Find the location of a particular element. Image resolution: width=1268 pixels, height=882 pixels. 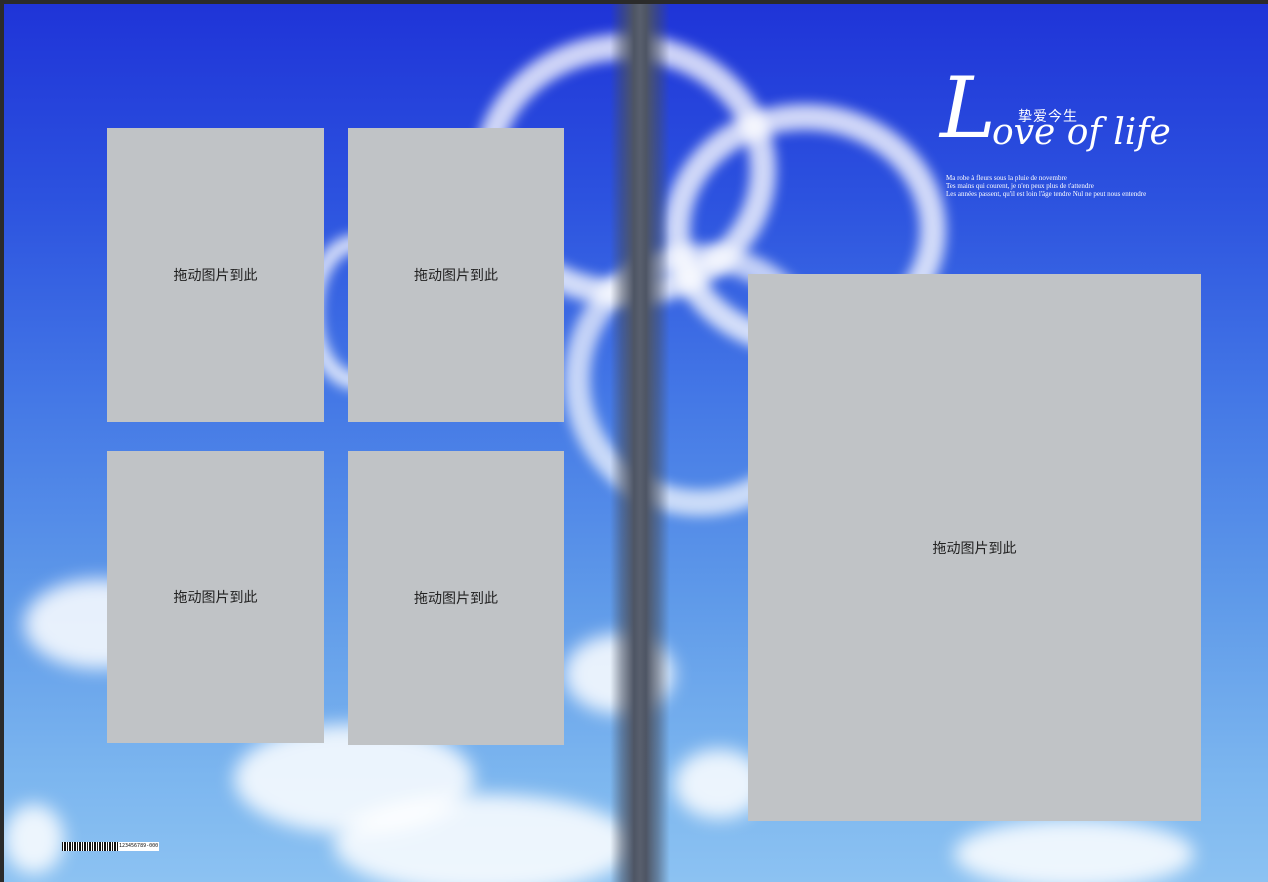

barcode-icon: 123456789-000 is located at coordinates (111, 846).